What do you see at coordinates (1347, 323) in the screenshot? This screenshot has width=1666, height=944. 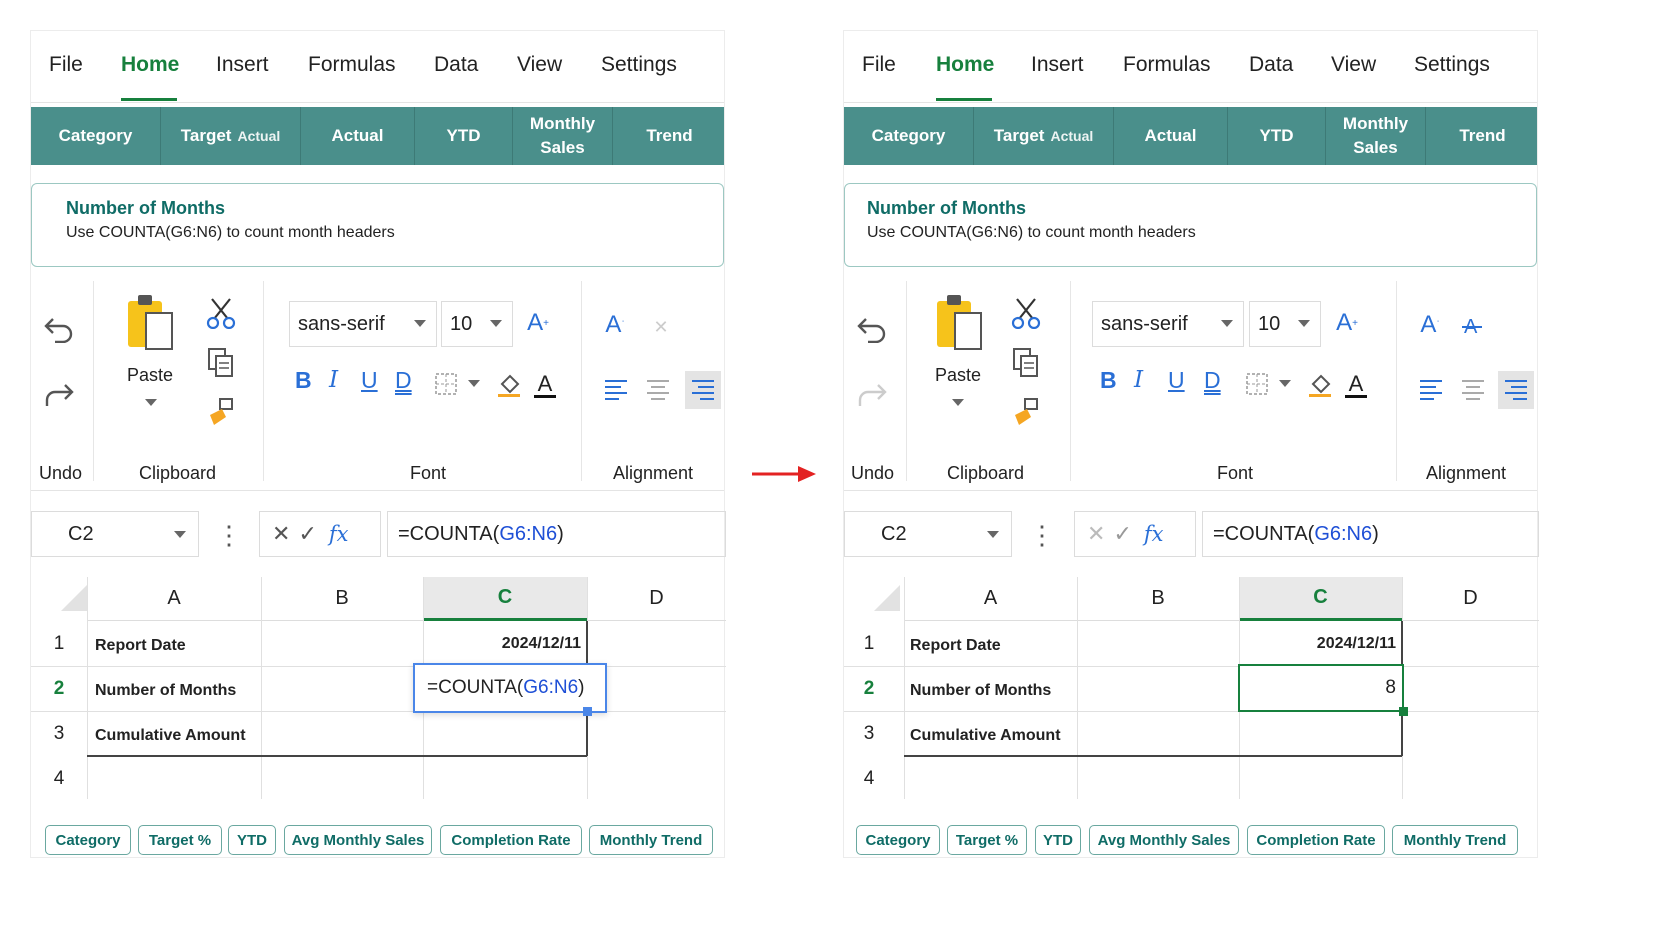 I see `increase-font-icon: A +` at bounding box center [1347, 323].